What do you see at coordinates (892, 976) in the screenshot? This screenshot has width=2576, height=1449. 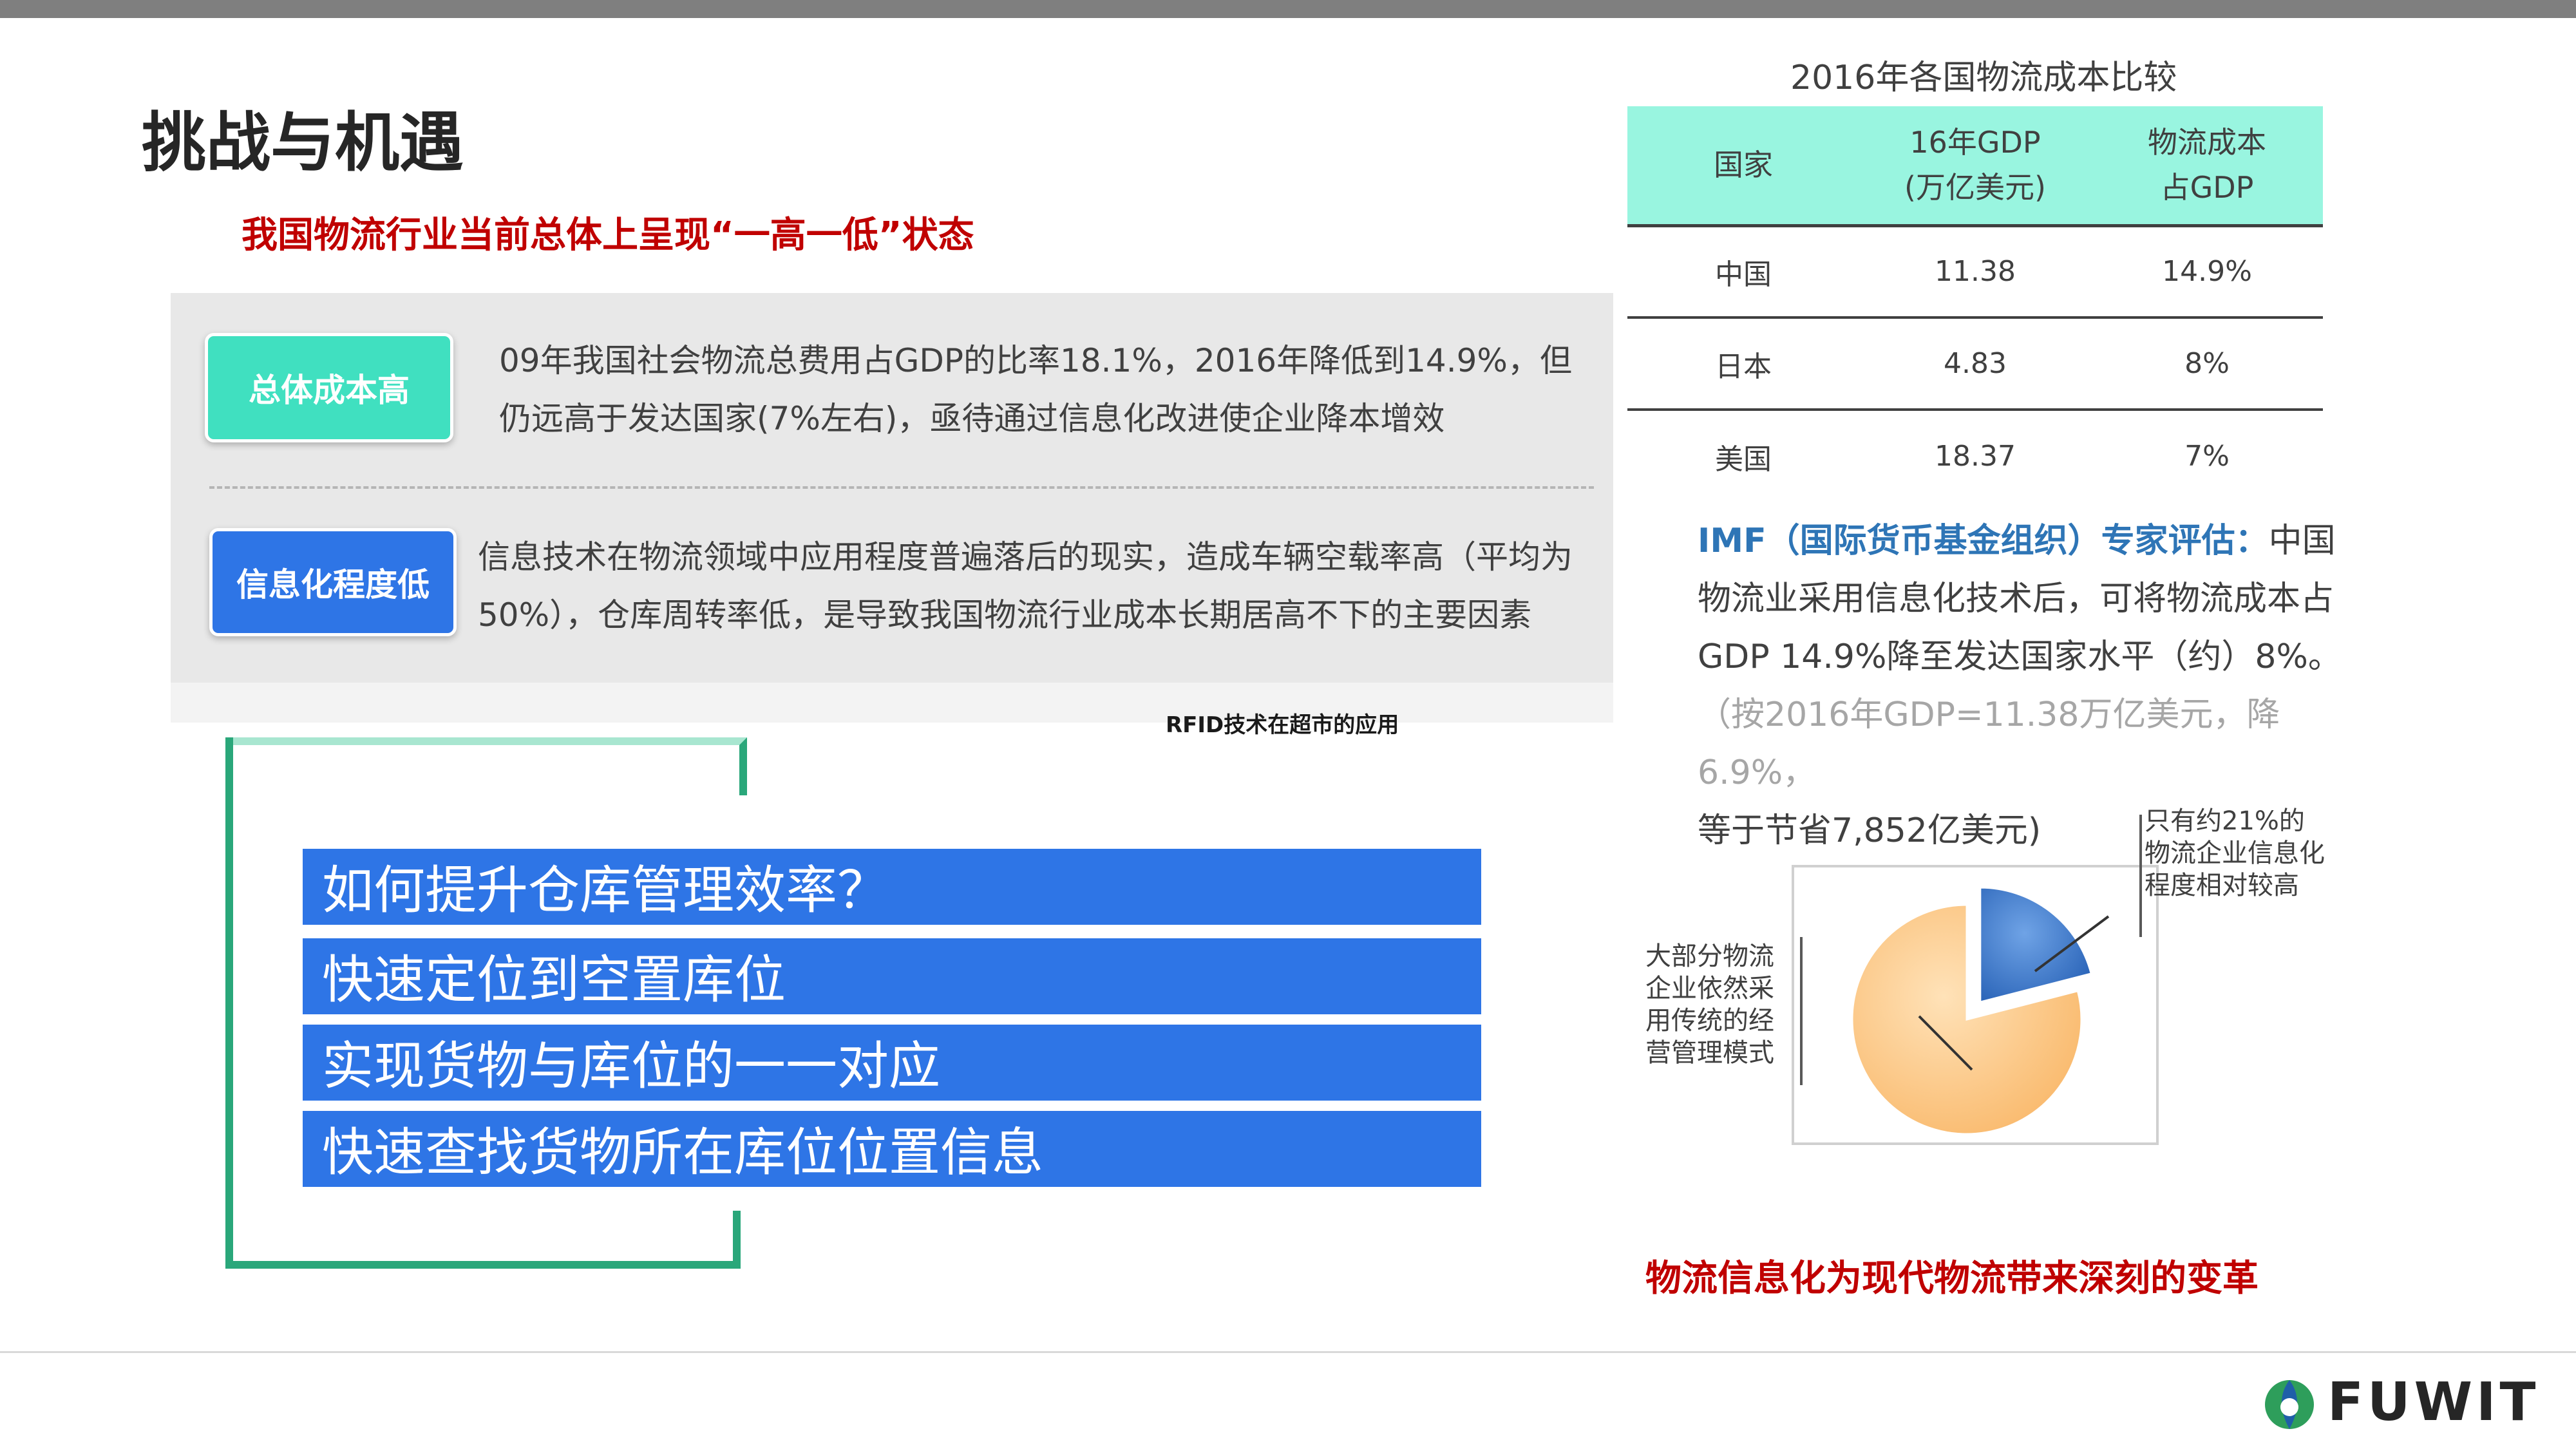 I see `question-item: 快速定位到空置库位` at bounding box center [892, 976].